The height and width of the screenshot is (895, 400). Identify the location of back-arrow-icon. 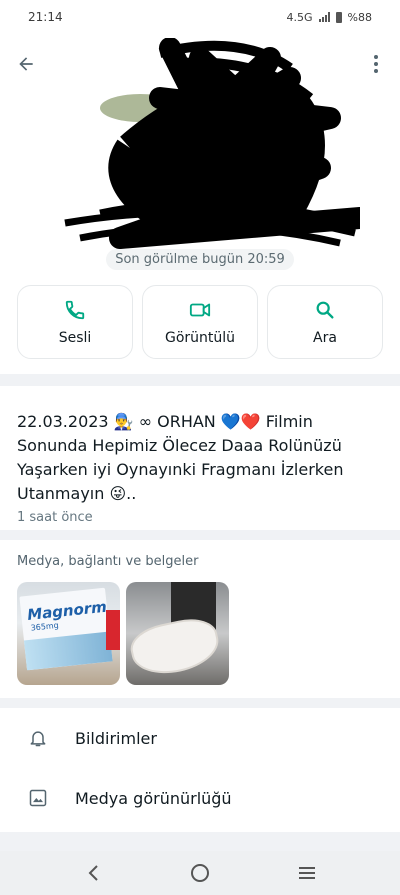
(26, 64).